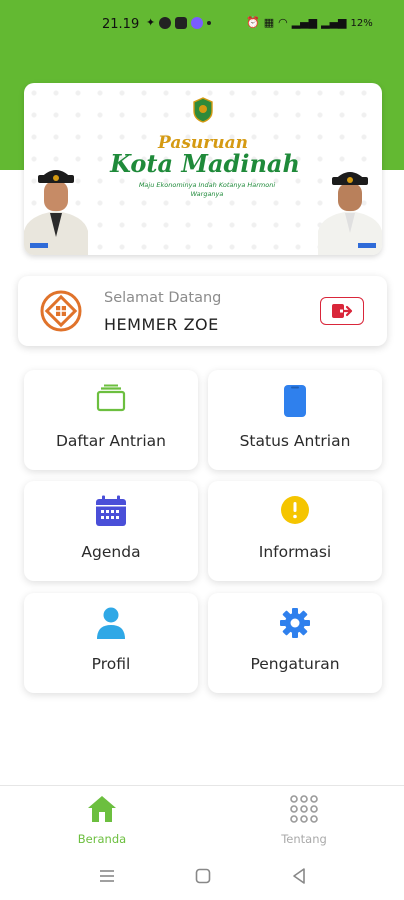 This screenshot has height=900, width=404. Describe the element at coordinates (361, 23) in the screenshot. I see `battery-level: 12%` at that location.